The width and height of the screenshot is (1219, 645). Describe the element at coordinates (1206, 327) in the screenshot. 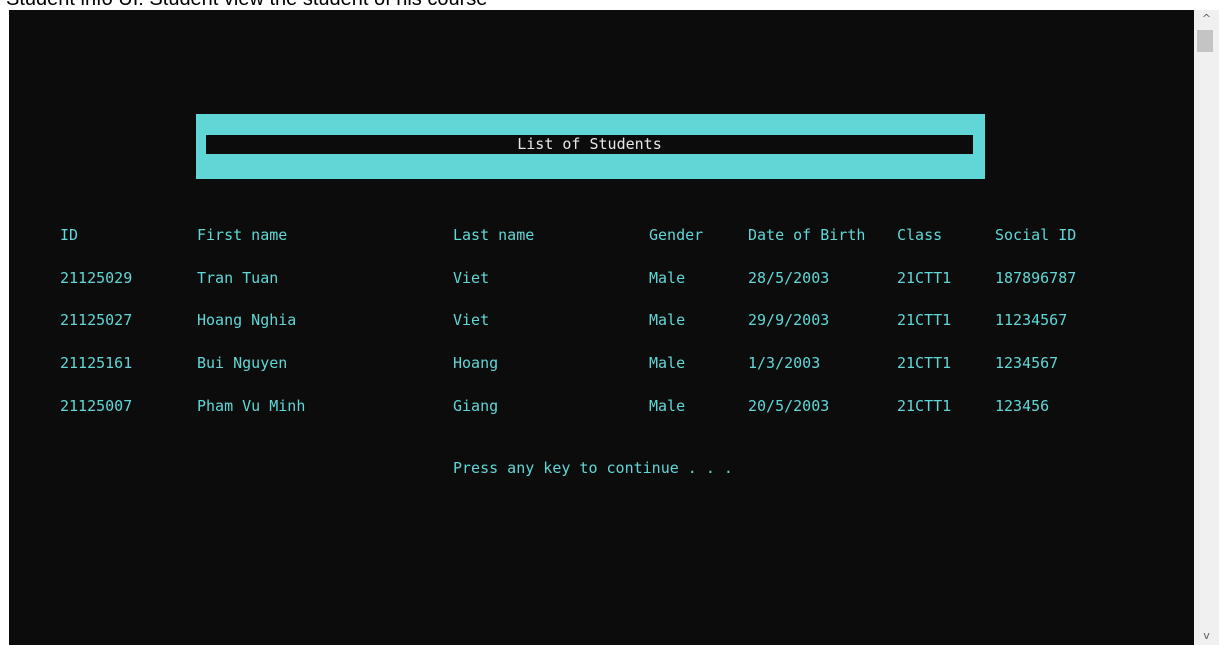

I see `vertical-scrollbar: ^ v` at that location.